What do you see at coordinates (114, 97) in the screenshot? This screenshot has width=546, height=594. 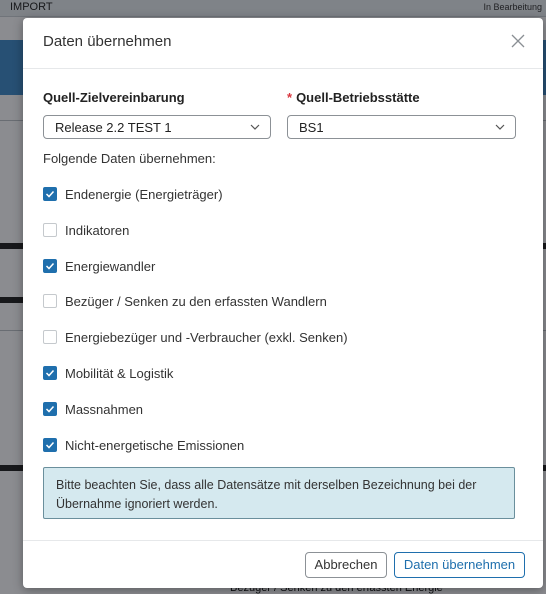 I see `source-agreement-label: Quell-Zielvereinbarung` at bounding box center [114, 97].